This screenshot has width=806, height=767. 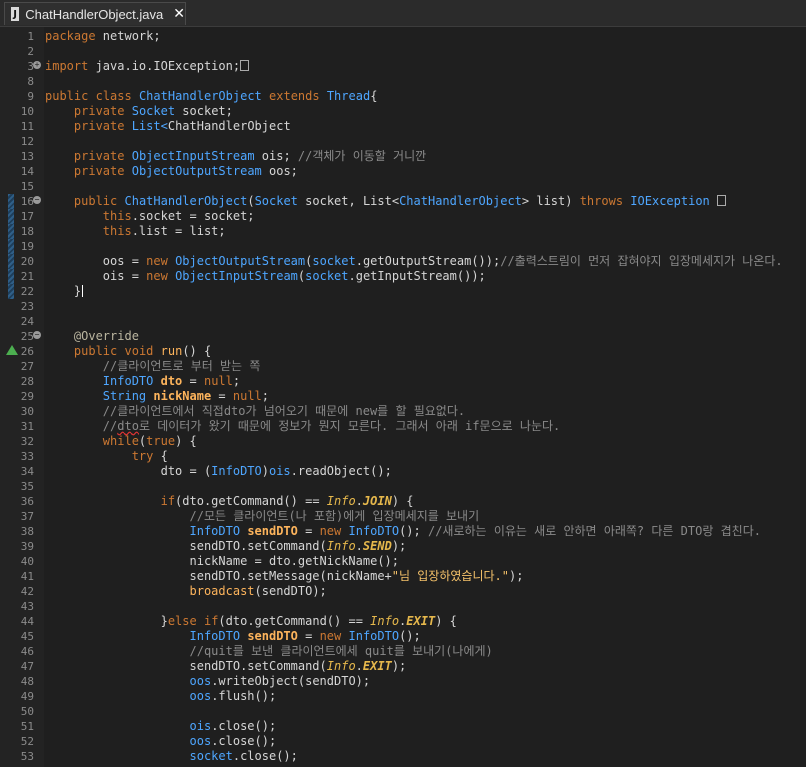 What do you see at coordinates (30, 81) in the screenshot?
I see `line-number: 8` at bounding box center [30, 81].